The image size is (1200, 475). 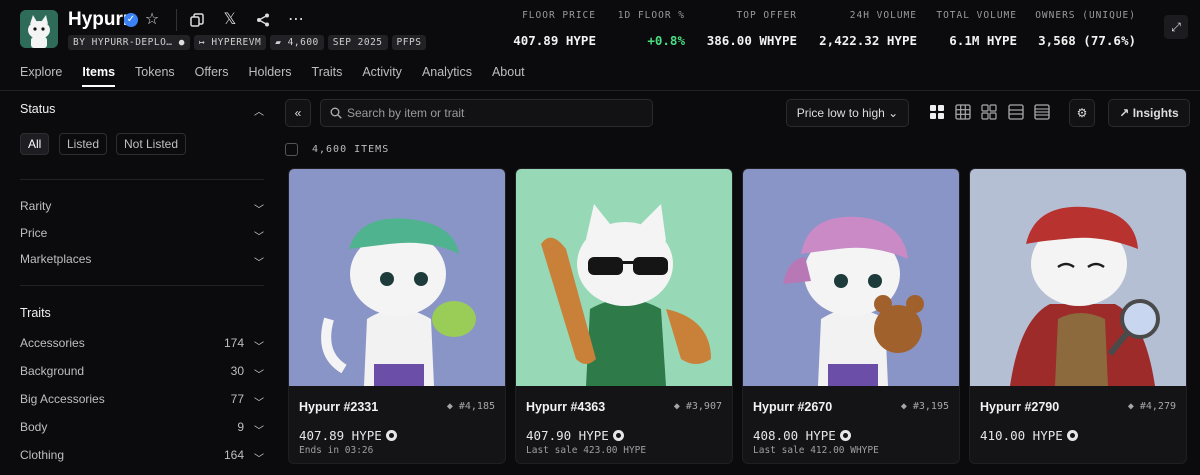 What do you see at coordinates (142, 400) in the screenshot?
I see `trait-big-accessories: Big Accessories 77 ﹀` at bounding box center [142, 400].